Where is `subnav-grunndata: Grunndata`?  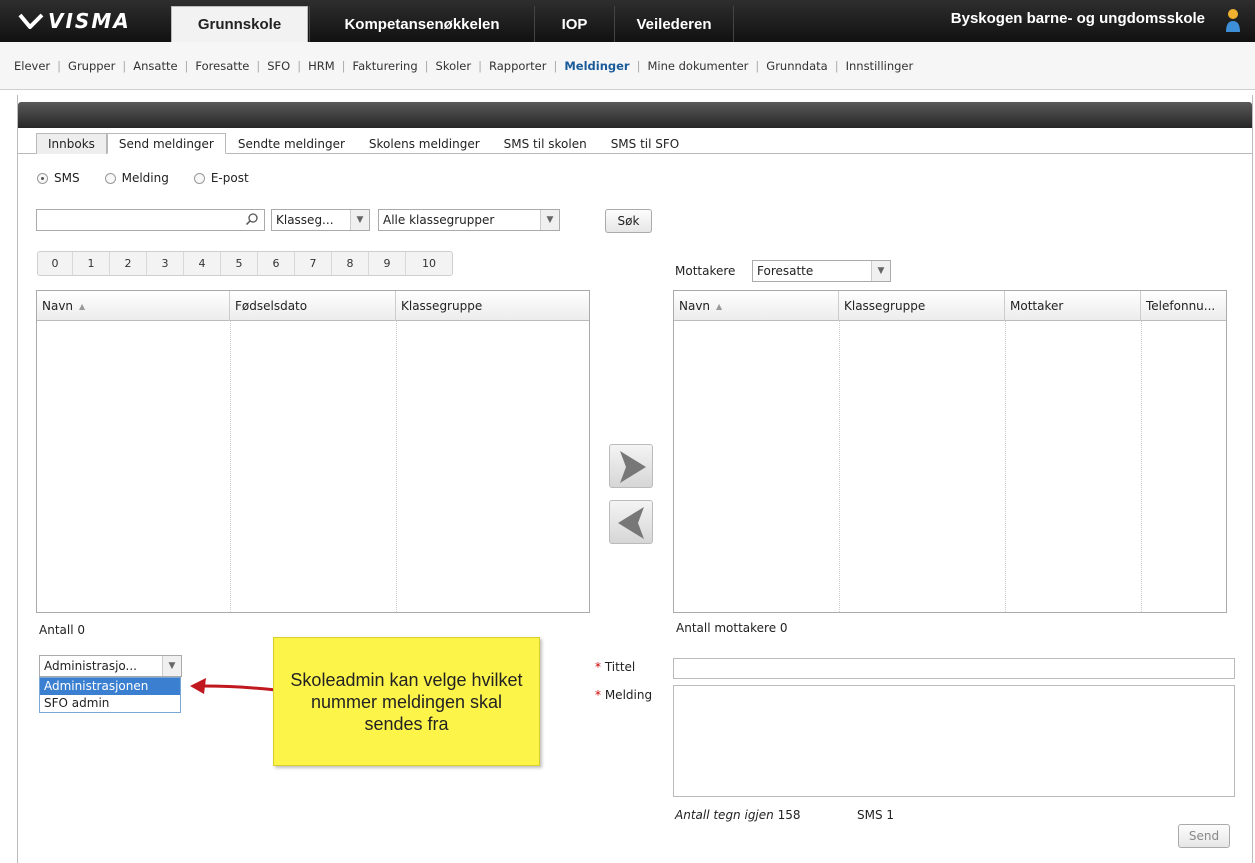 subnav-grunndata: Grunndata is located at coordinates (796, 66).